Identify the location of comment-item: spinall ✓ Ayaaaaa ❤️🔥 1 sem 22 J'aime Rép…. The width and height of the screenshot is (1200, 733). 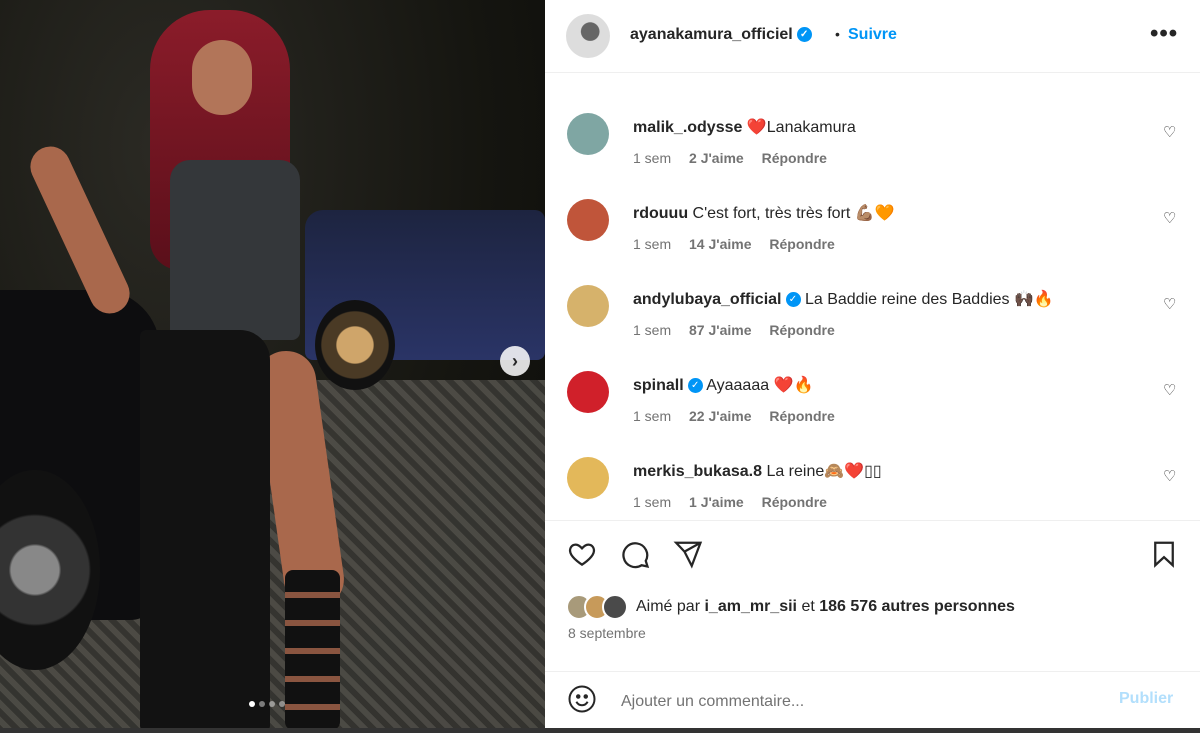
(872, 402).